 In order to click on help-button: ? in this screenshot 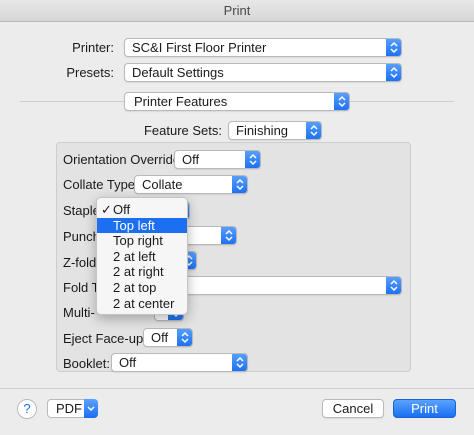, I will do `click(27, 409)`.